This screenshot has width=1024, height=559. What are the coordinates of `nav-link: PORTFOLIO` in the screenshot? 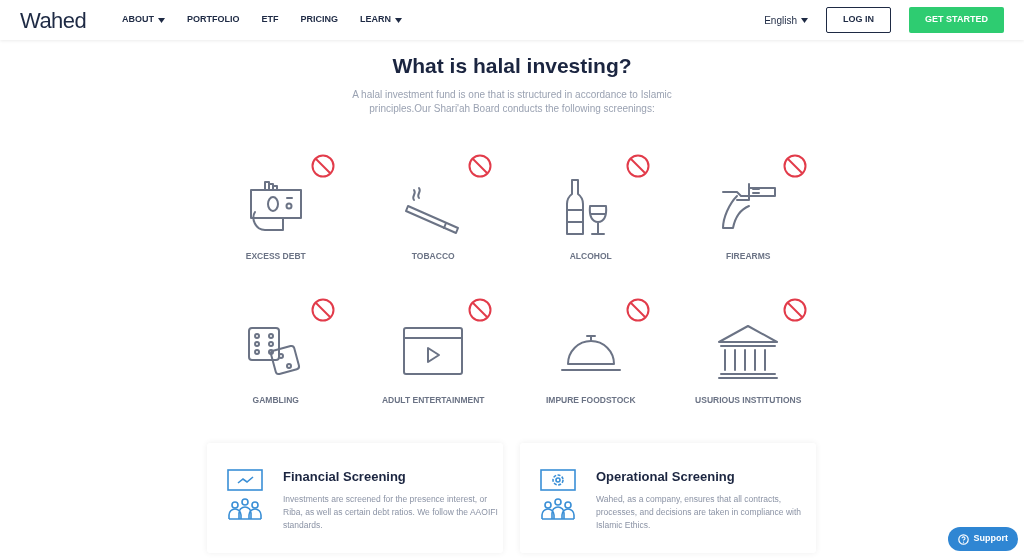 It's located at (213, 20).